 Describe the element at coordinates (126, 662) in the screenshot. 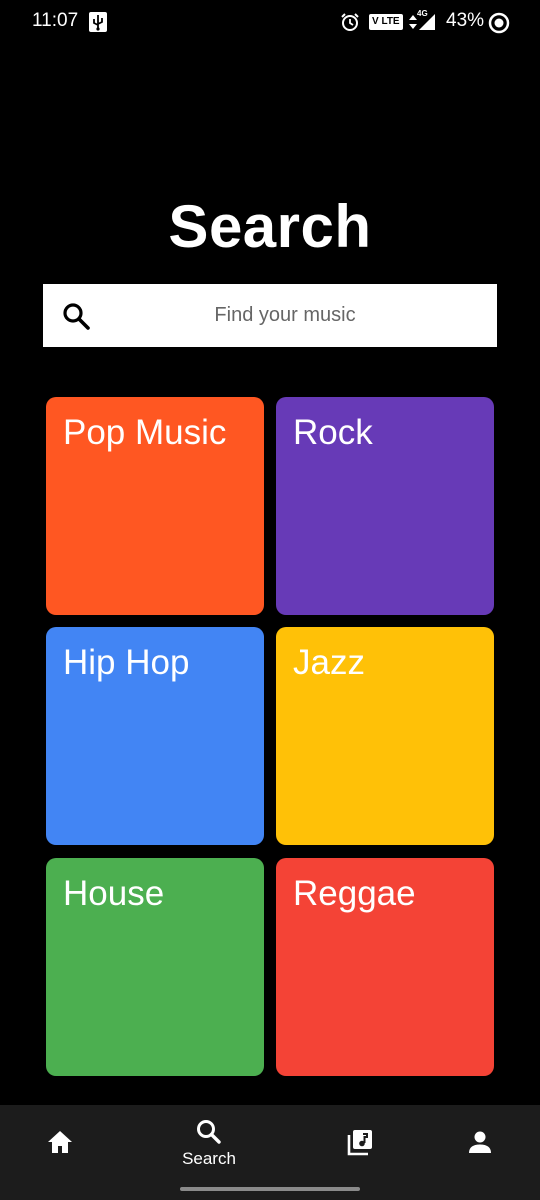

I see `genre-label: Hip Hop` at that location.